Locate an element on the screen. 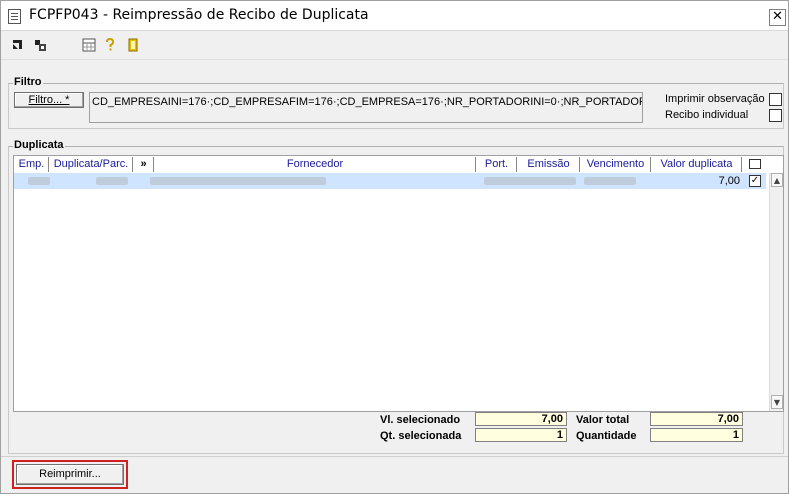  column-header-emp: Emp. is located at coordinates (32, 164).